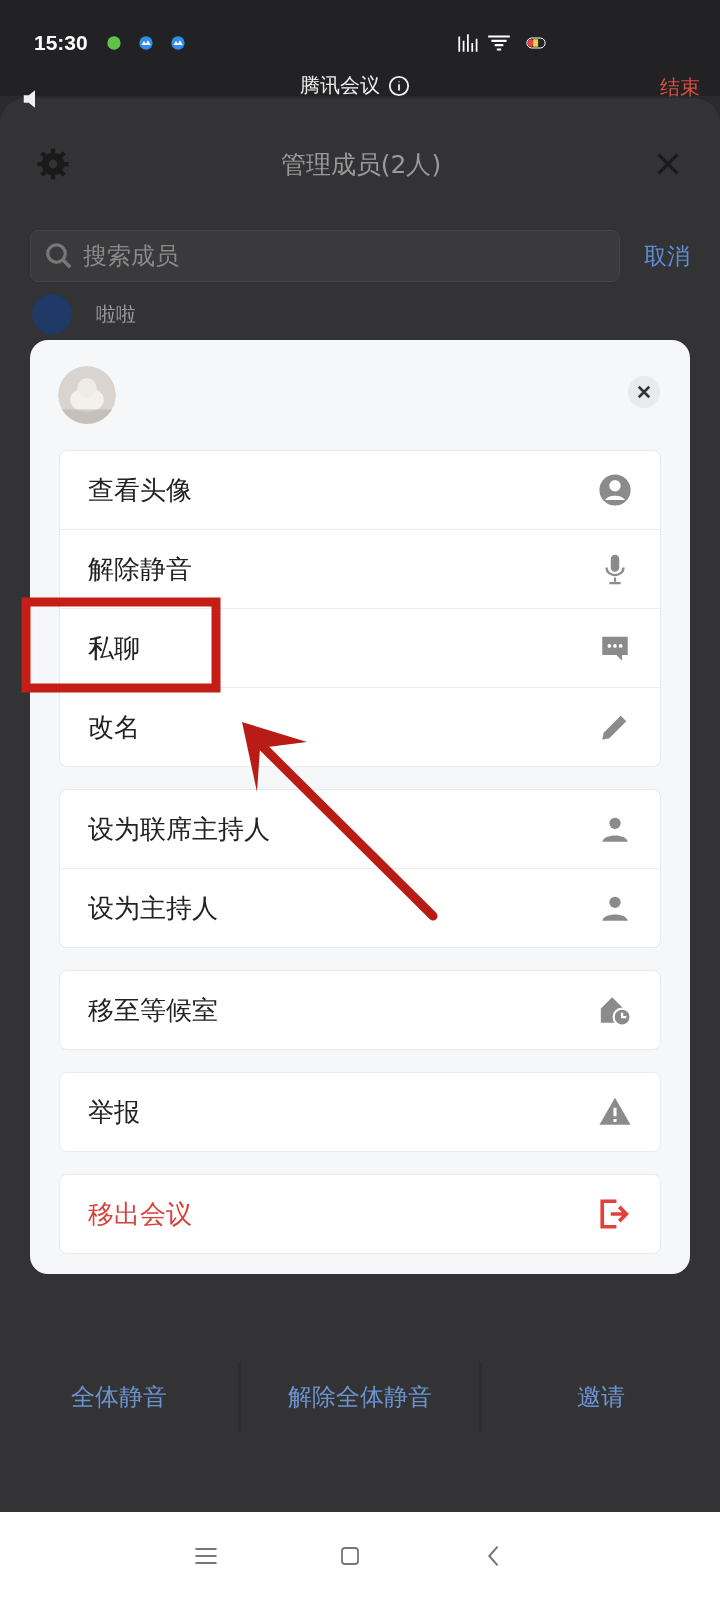  Describe the element at coordinates (360, 829) in the screenshot. I see `menu-item: 设为联席主持人` at that location.